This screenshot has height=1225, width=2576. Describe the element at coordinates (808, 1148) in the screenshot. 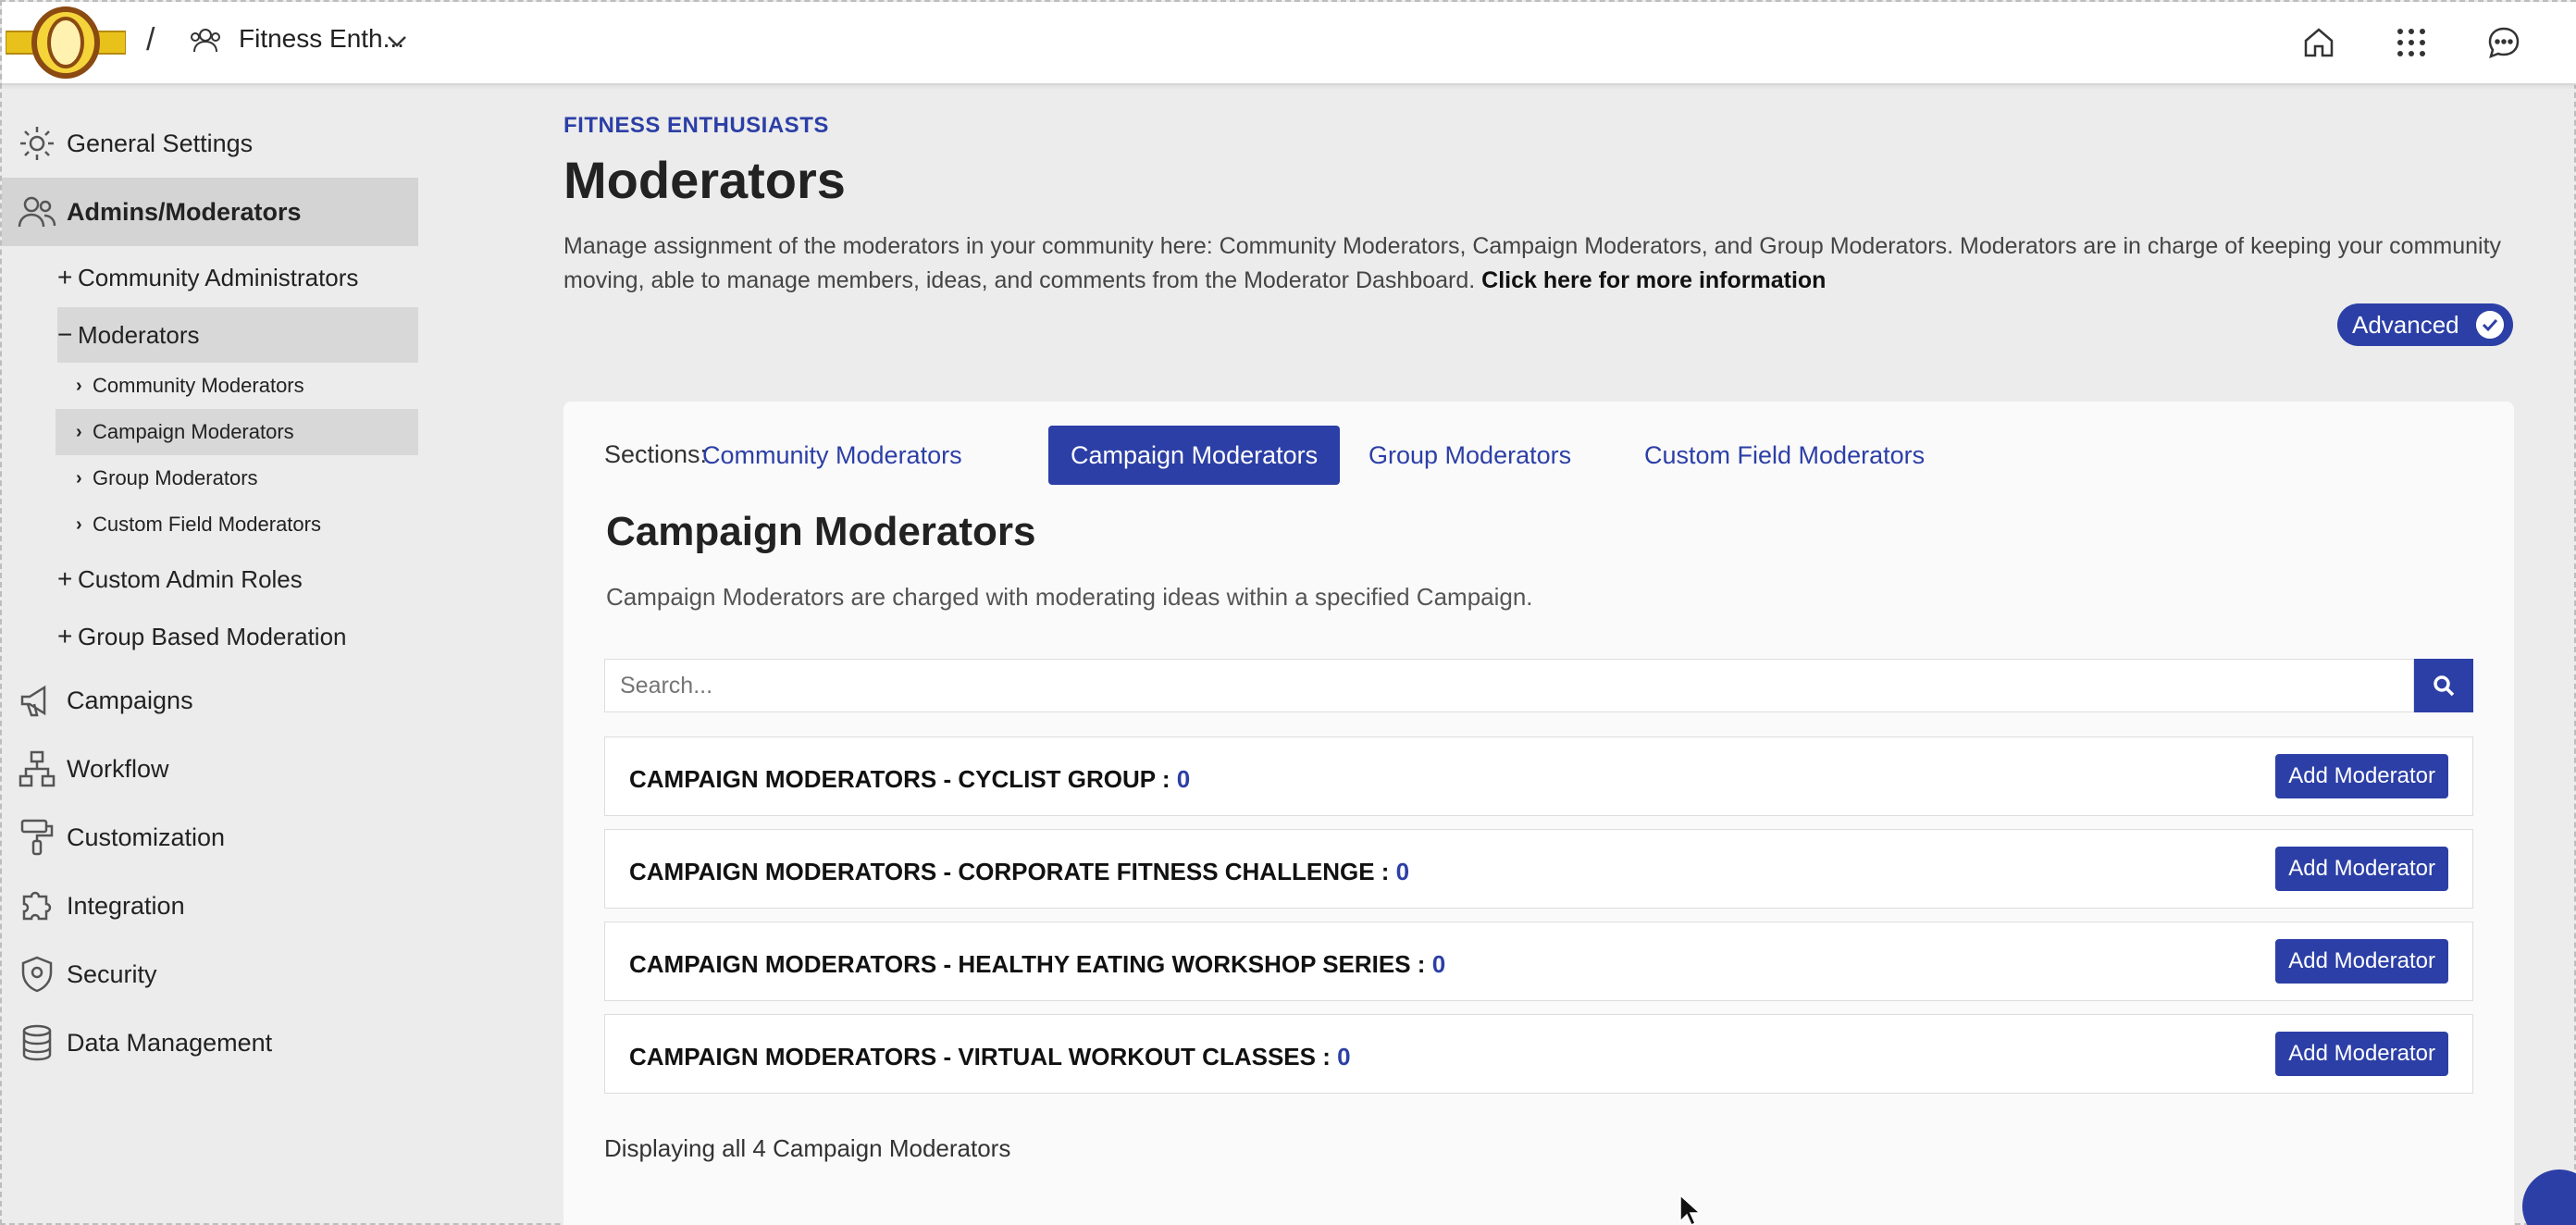

I see `results-summary: Displaying all 4 Campaign Moderators` at that location.